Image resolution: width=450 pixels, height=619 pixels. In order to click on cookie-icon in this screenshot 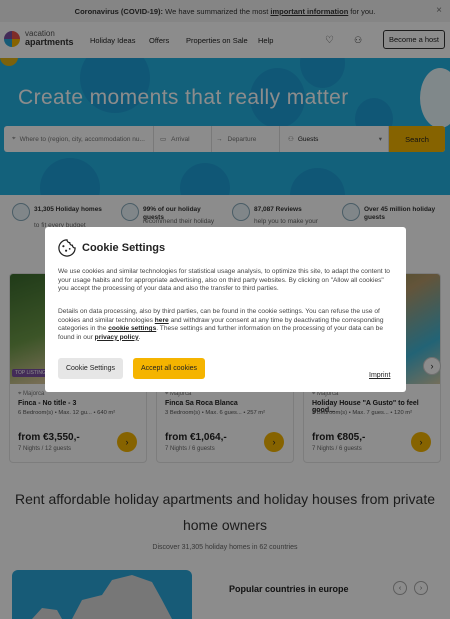, I will do `click(67, 248)`.